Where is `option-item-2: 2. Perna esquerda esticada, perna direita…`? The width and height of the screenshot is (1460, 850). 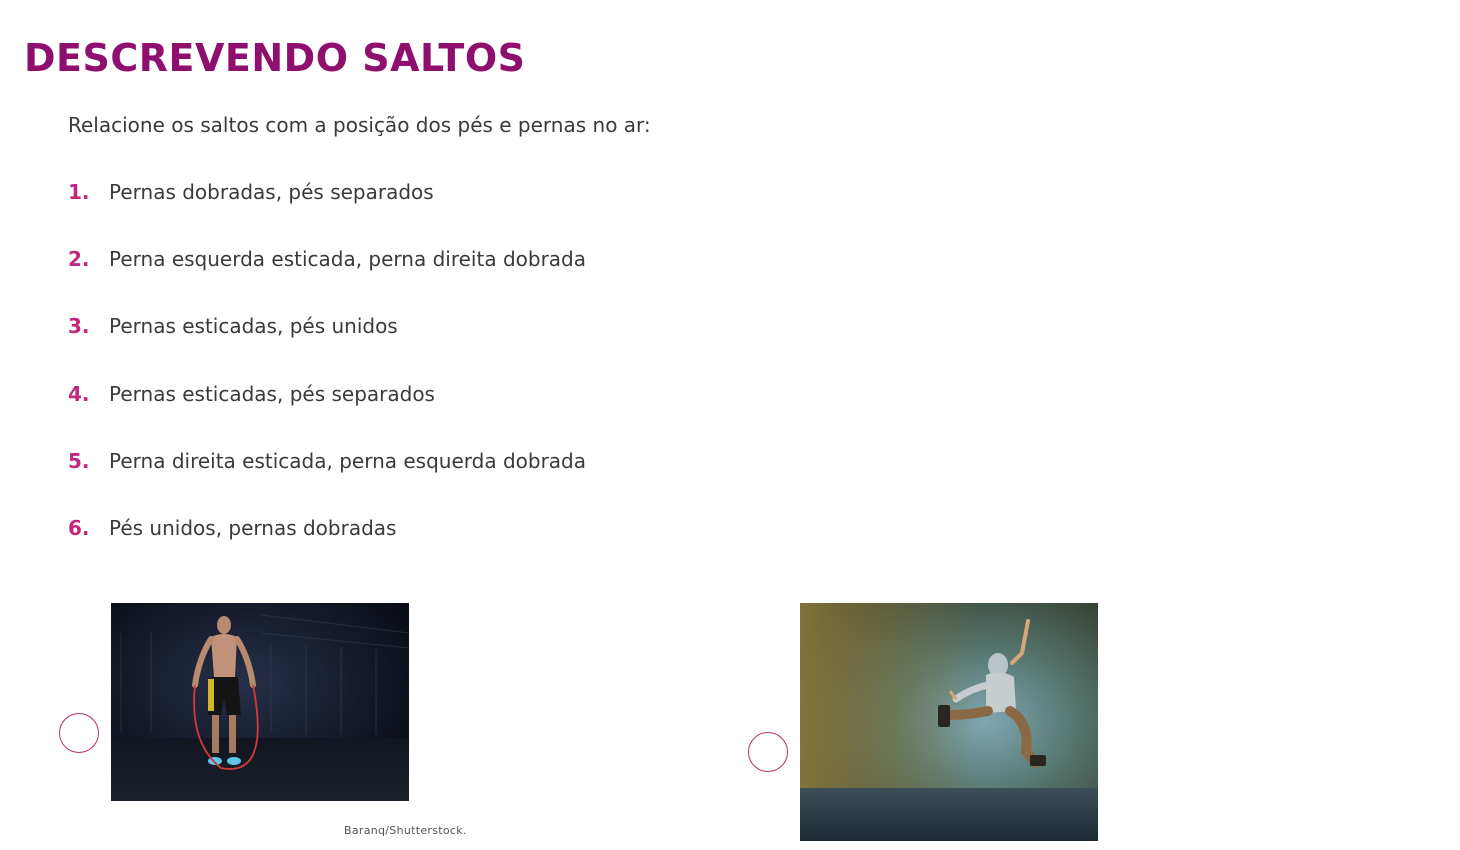 option-item-2: 2. Perna esquerda esticada, perna direita… is located at coordinates (327, 259).